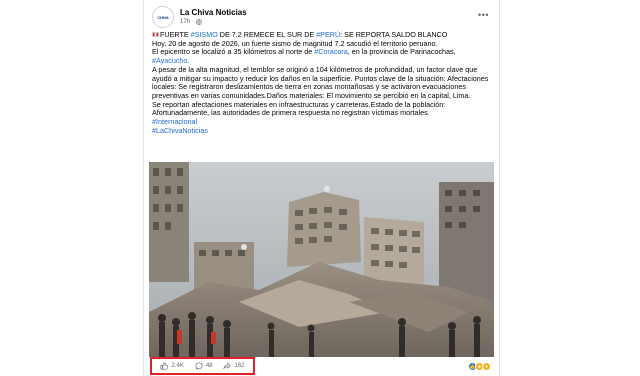  Describe the element at coordinates (486, 366) in the screenshot. I see `sad-reaction-icon: ●` at that location.